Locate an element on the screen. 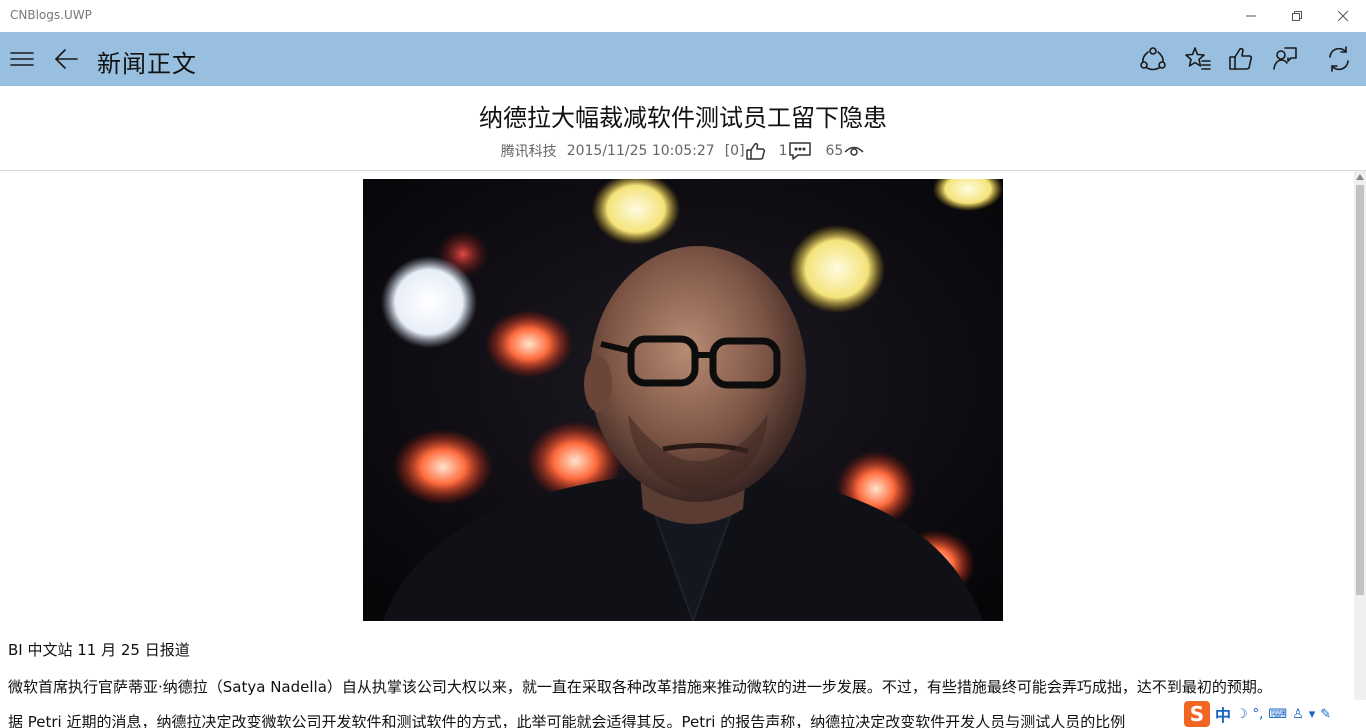 The width and height of the screenshot is (1366, 728). restore-icon is located at coordinates (1297, 16).